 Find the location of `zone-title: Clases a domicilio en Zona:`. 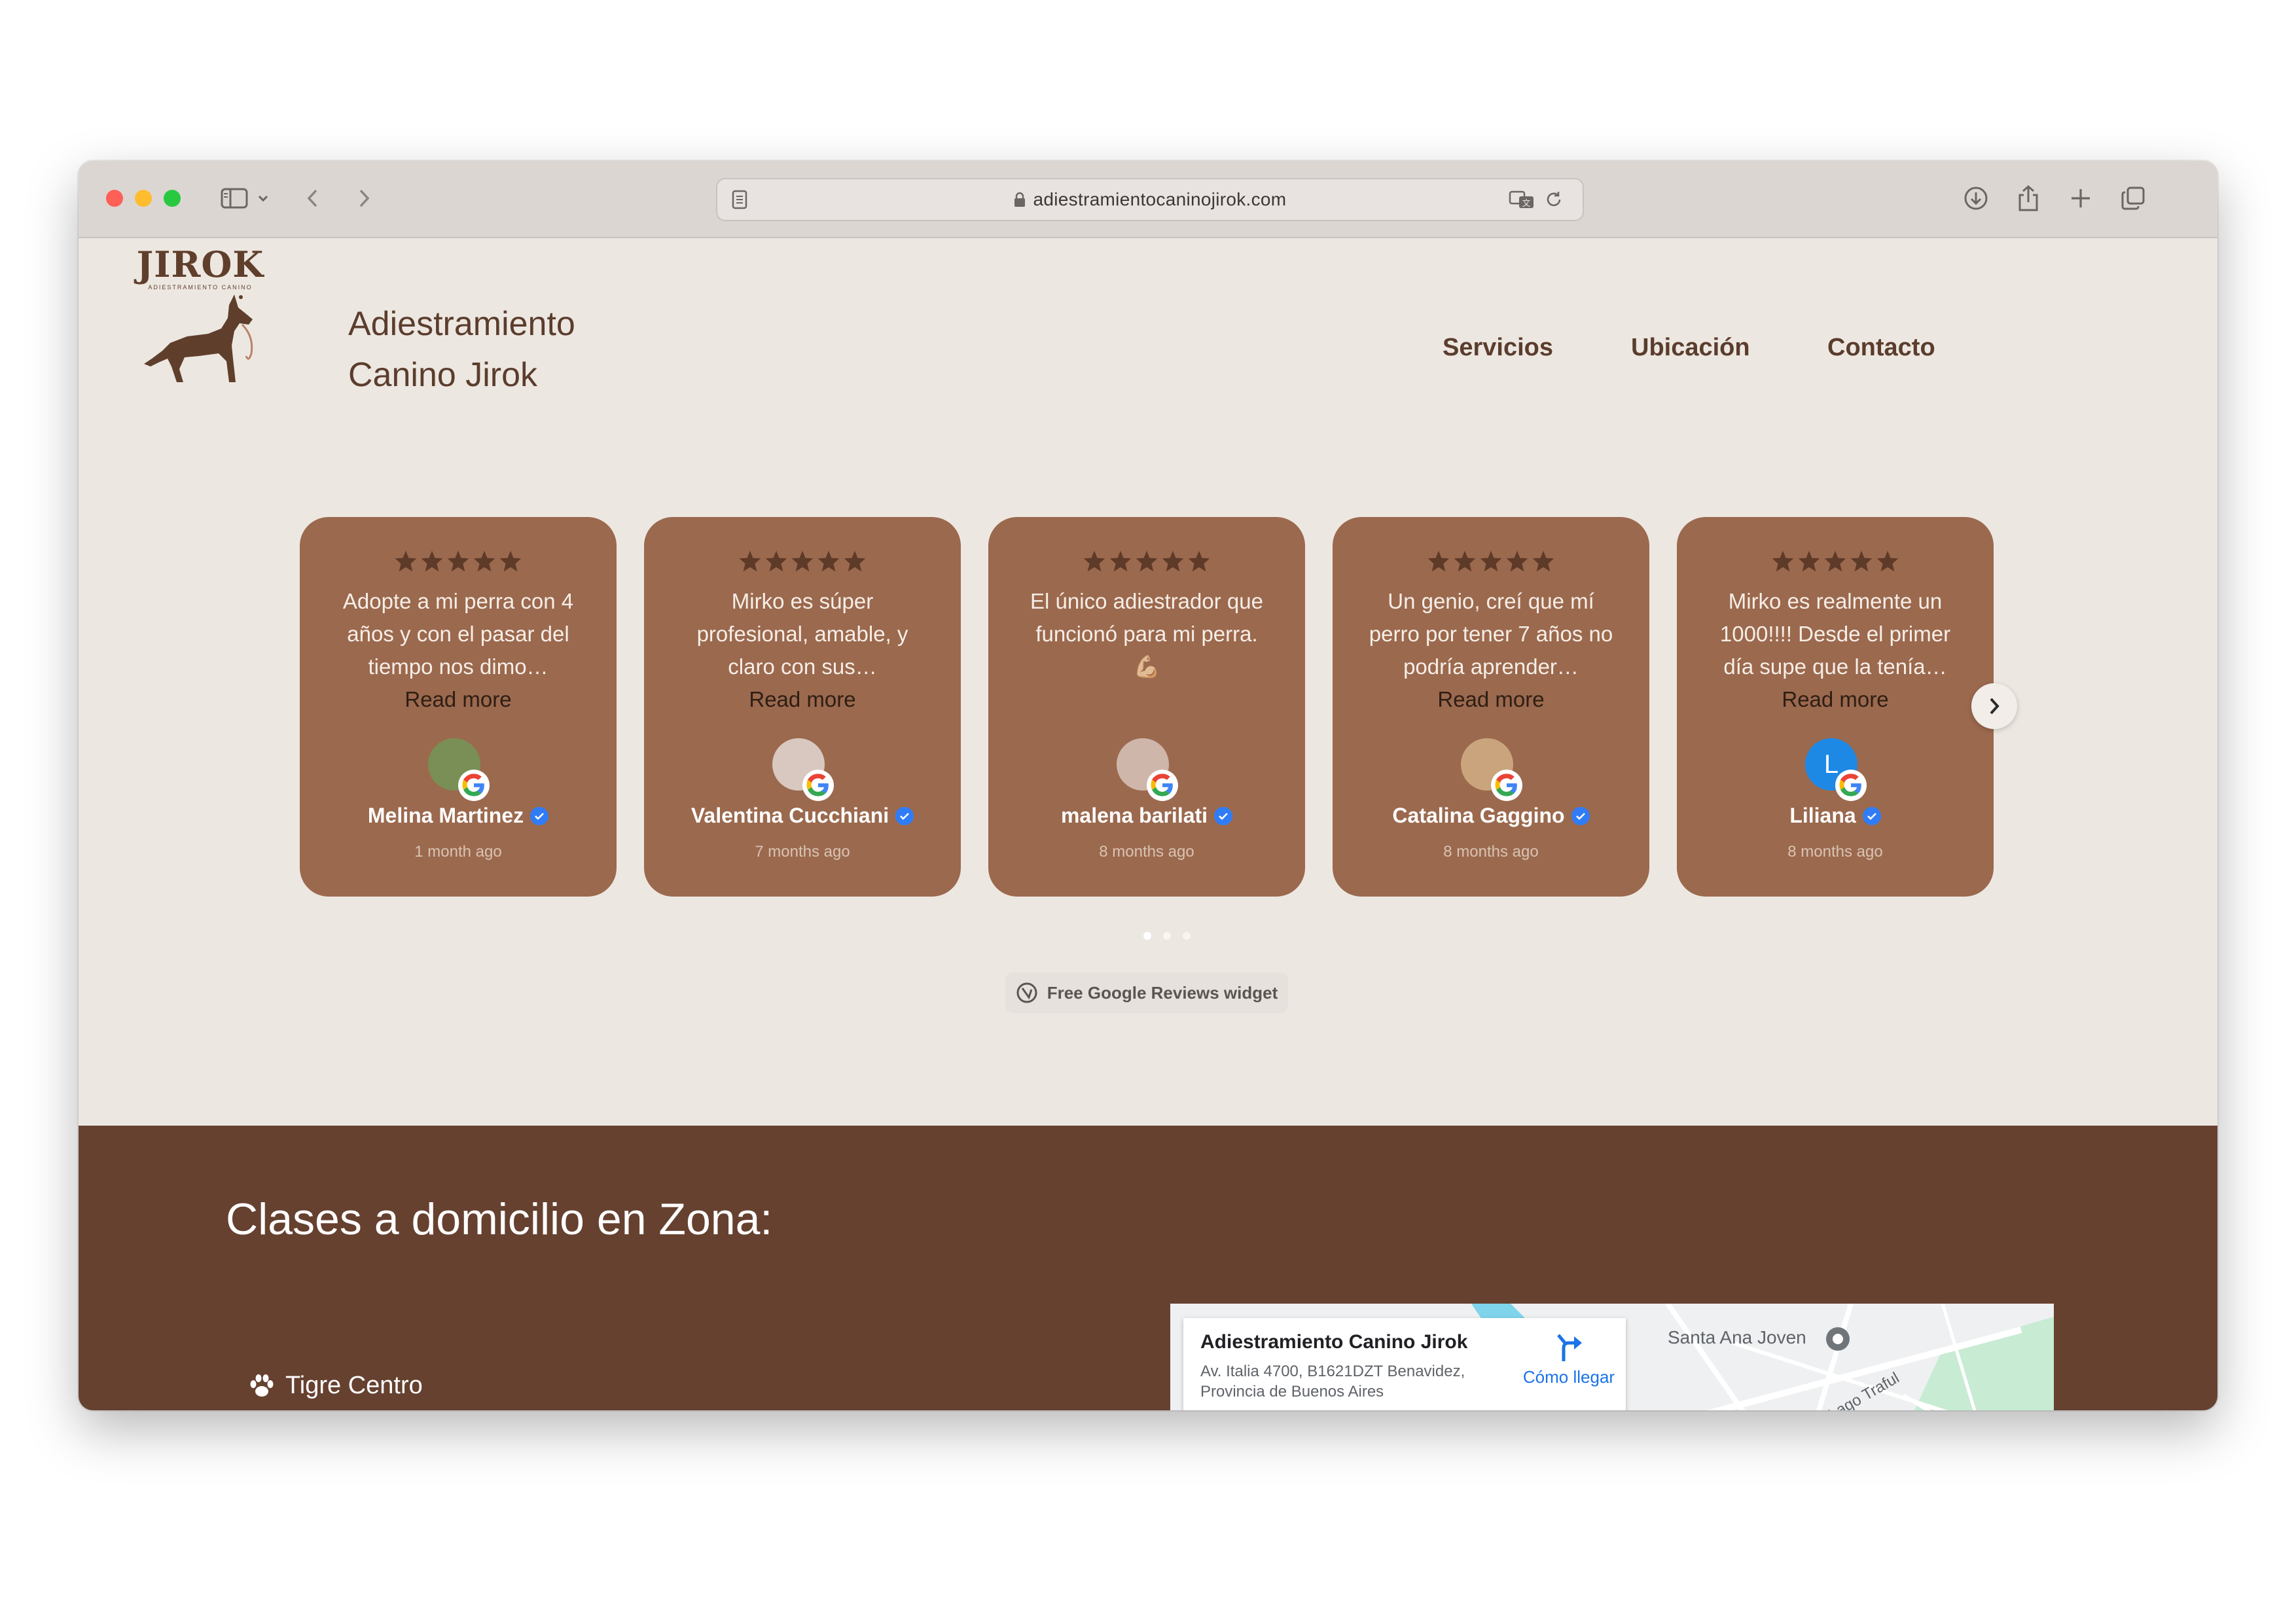

zone-title: Clases a domicilio en Zona: is located at coordinates (499, 1219).